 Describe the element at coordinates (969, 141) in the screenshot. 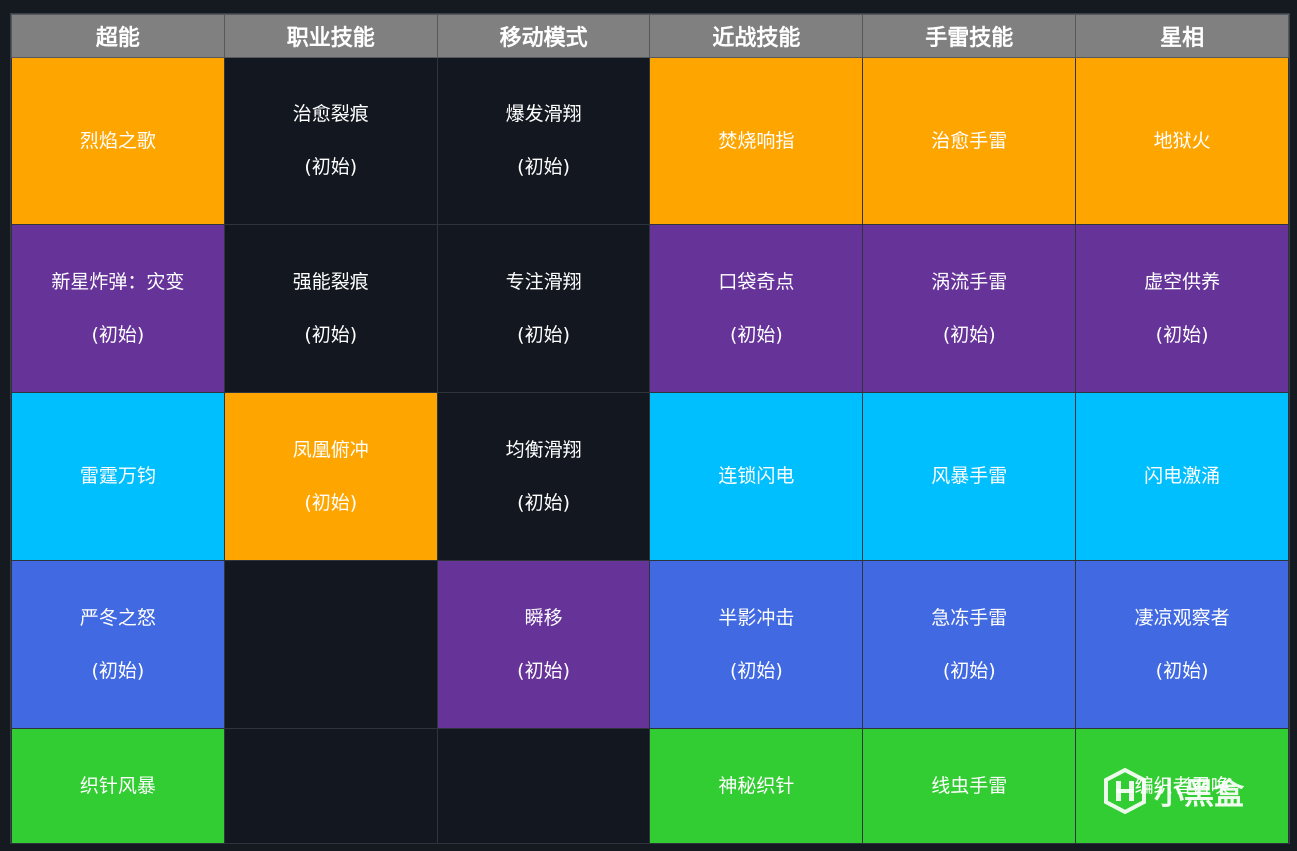

I see `table-cell: 治愈手雷` at that location.